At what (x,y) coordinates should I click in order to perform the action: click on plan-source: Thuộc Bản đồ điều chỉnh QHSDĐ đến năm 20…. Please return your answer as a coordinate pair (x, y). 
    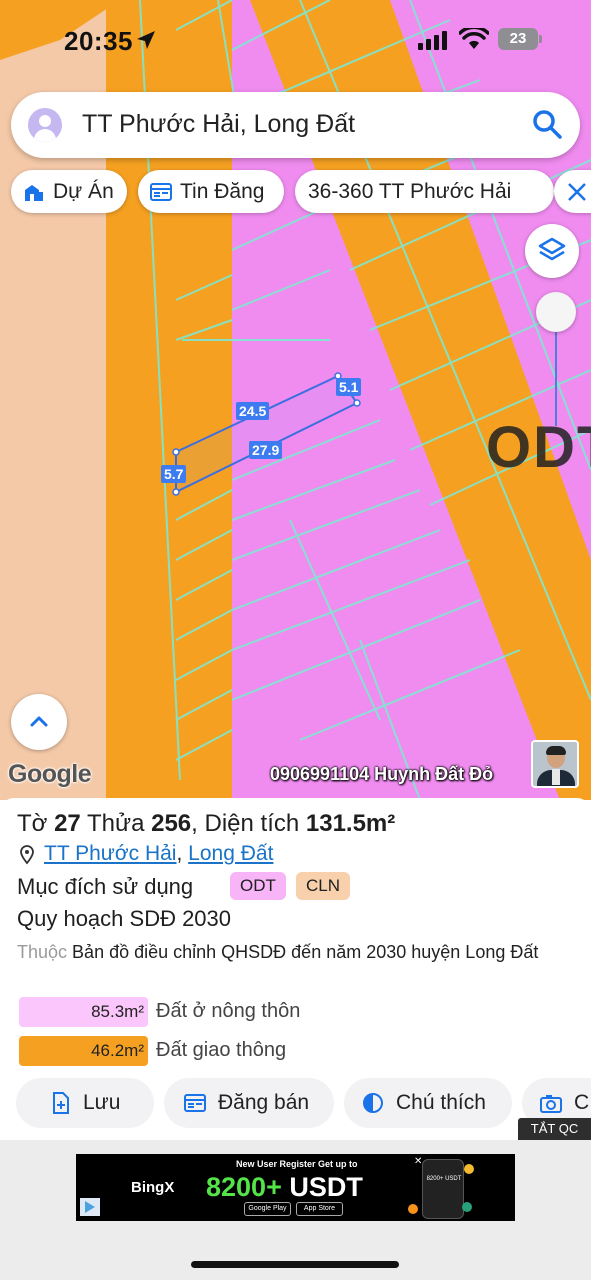
    Looking at the image, I should click on (287, 952).